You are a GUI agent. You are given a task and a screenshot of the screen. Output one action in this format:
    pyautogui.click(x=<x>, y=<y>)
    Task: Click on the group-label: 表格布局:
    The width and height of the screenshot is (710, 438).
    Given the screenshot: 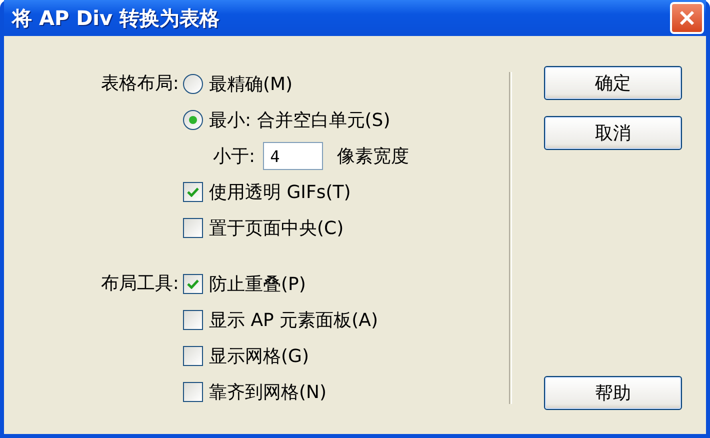 What is the action you would take?
    pyautogui.click(x=139, y=84)
    